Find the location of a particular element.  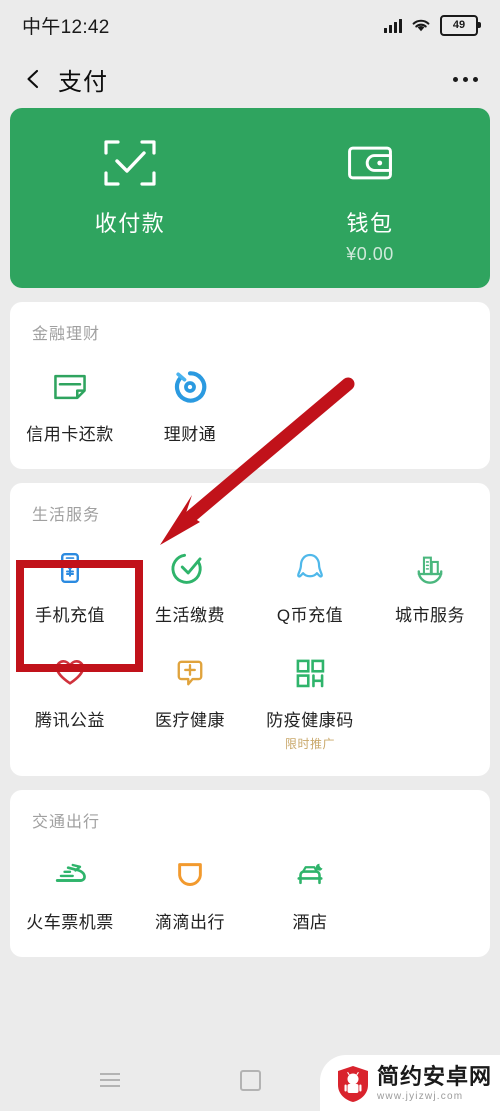

app-city-service: 城市服务 is located at coordinates (430, 583).